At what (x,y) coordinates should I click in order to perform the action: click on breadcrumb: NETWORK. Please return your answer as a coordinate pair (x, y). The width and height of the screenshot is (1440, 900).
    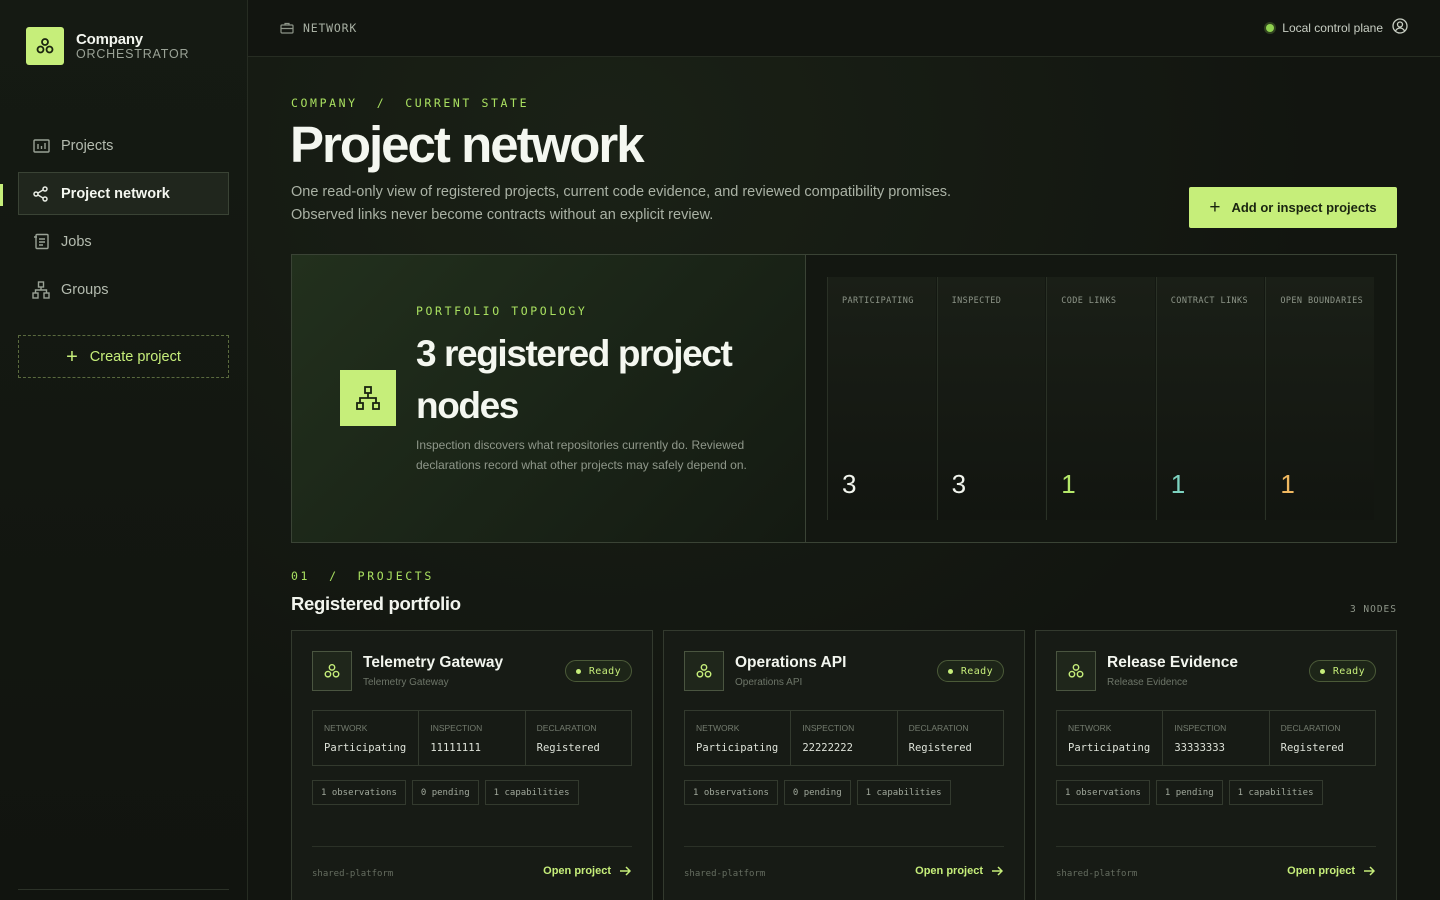
    Looking at the image, I should click on (318, 28).